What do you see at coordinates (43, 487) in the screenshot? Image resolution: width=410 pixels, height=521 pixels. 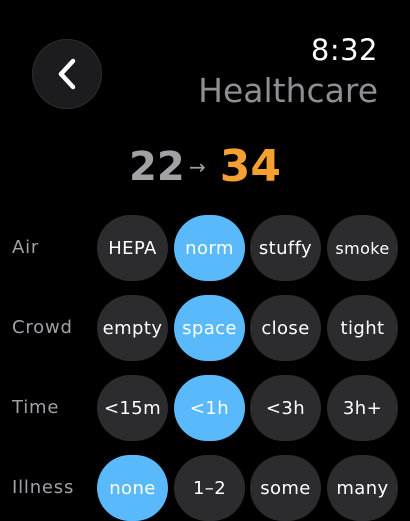 I see `row-label-illness: Illness` at bounding box center [43, 487].